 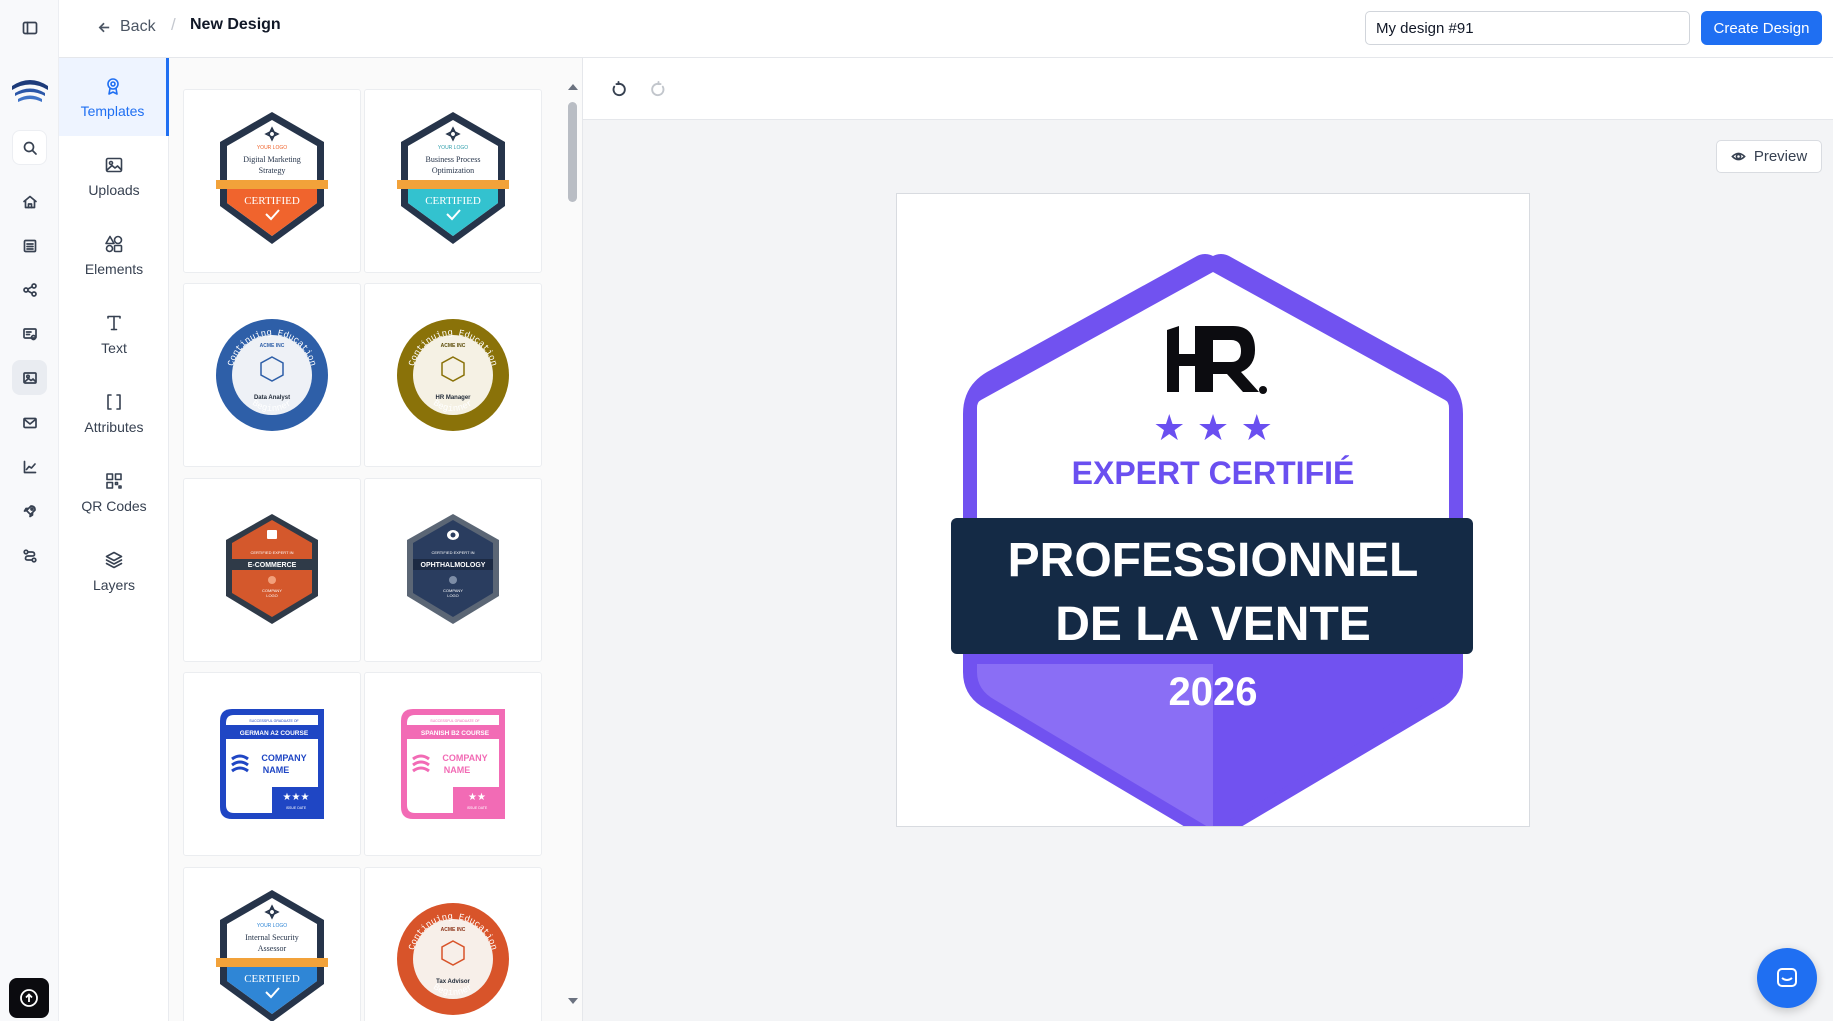 I want to click on sidebar-toggle-icon, so click(x=29, y=27).